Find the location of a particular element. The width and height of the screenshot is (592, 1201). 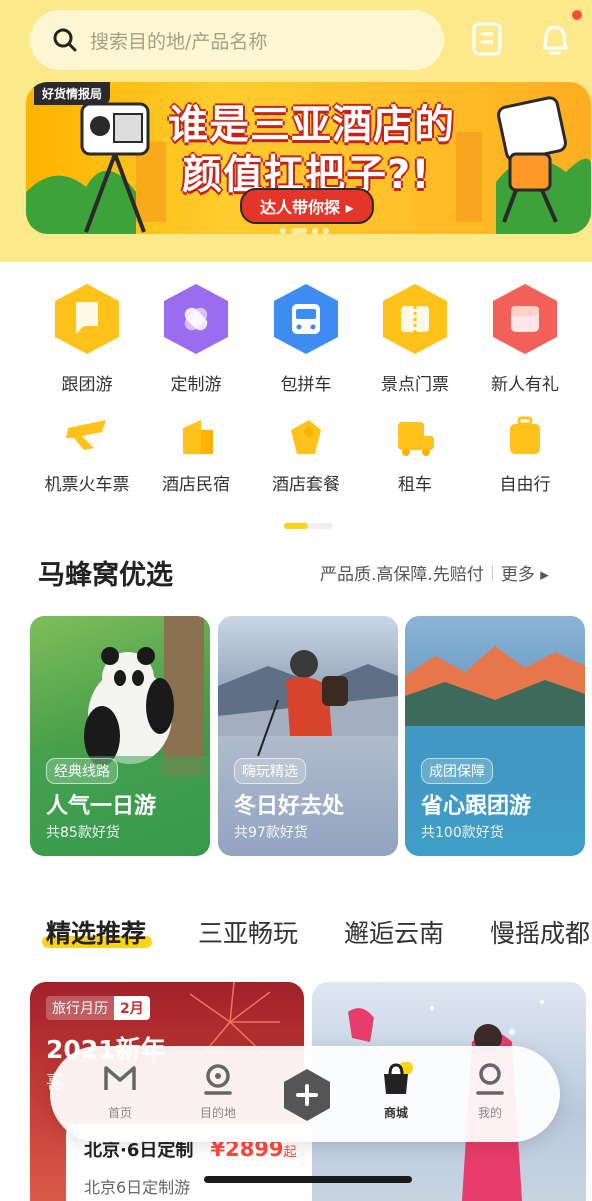

pick-badge: 经典线路 is located at coordinates (82, 771).